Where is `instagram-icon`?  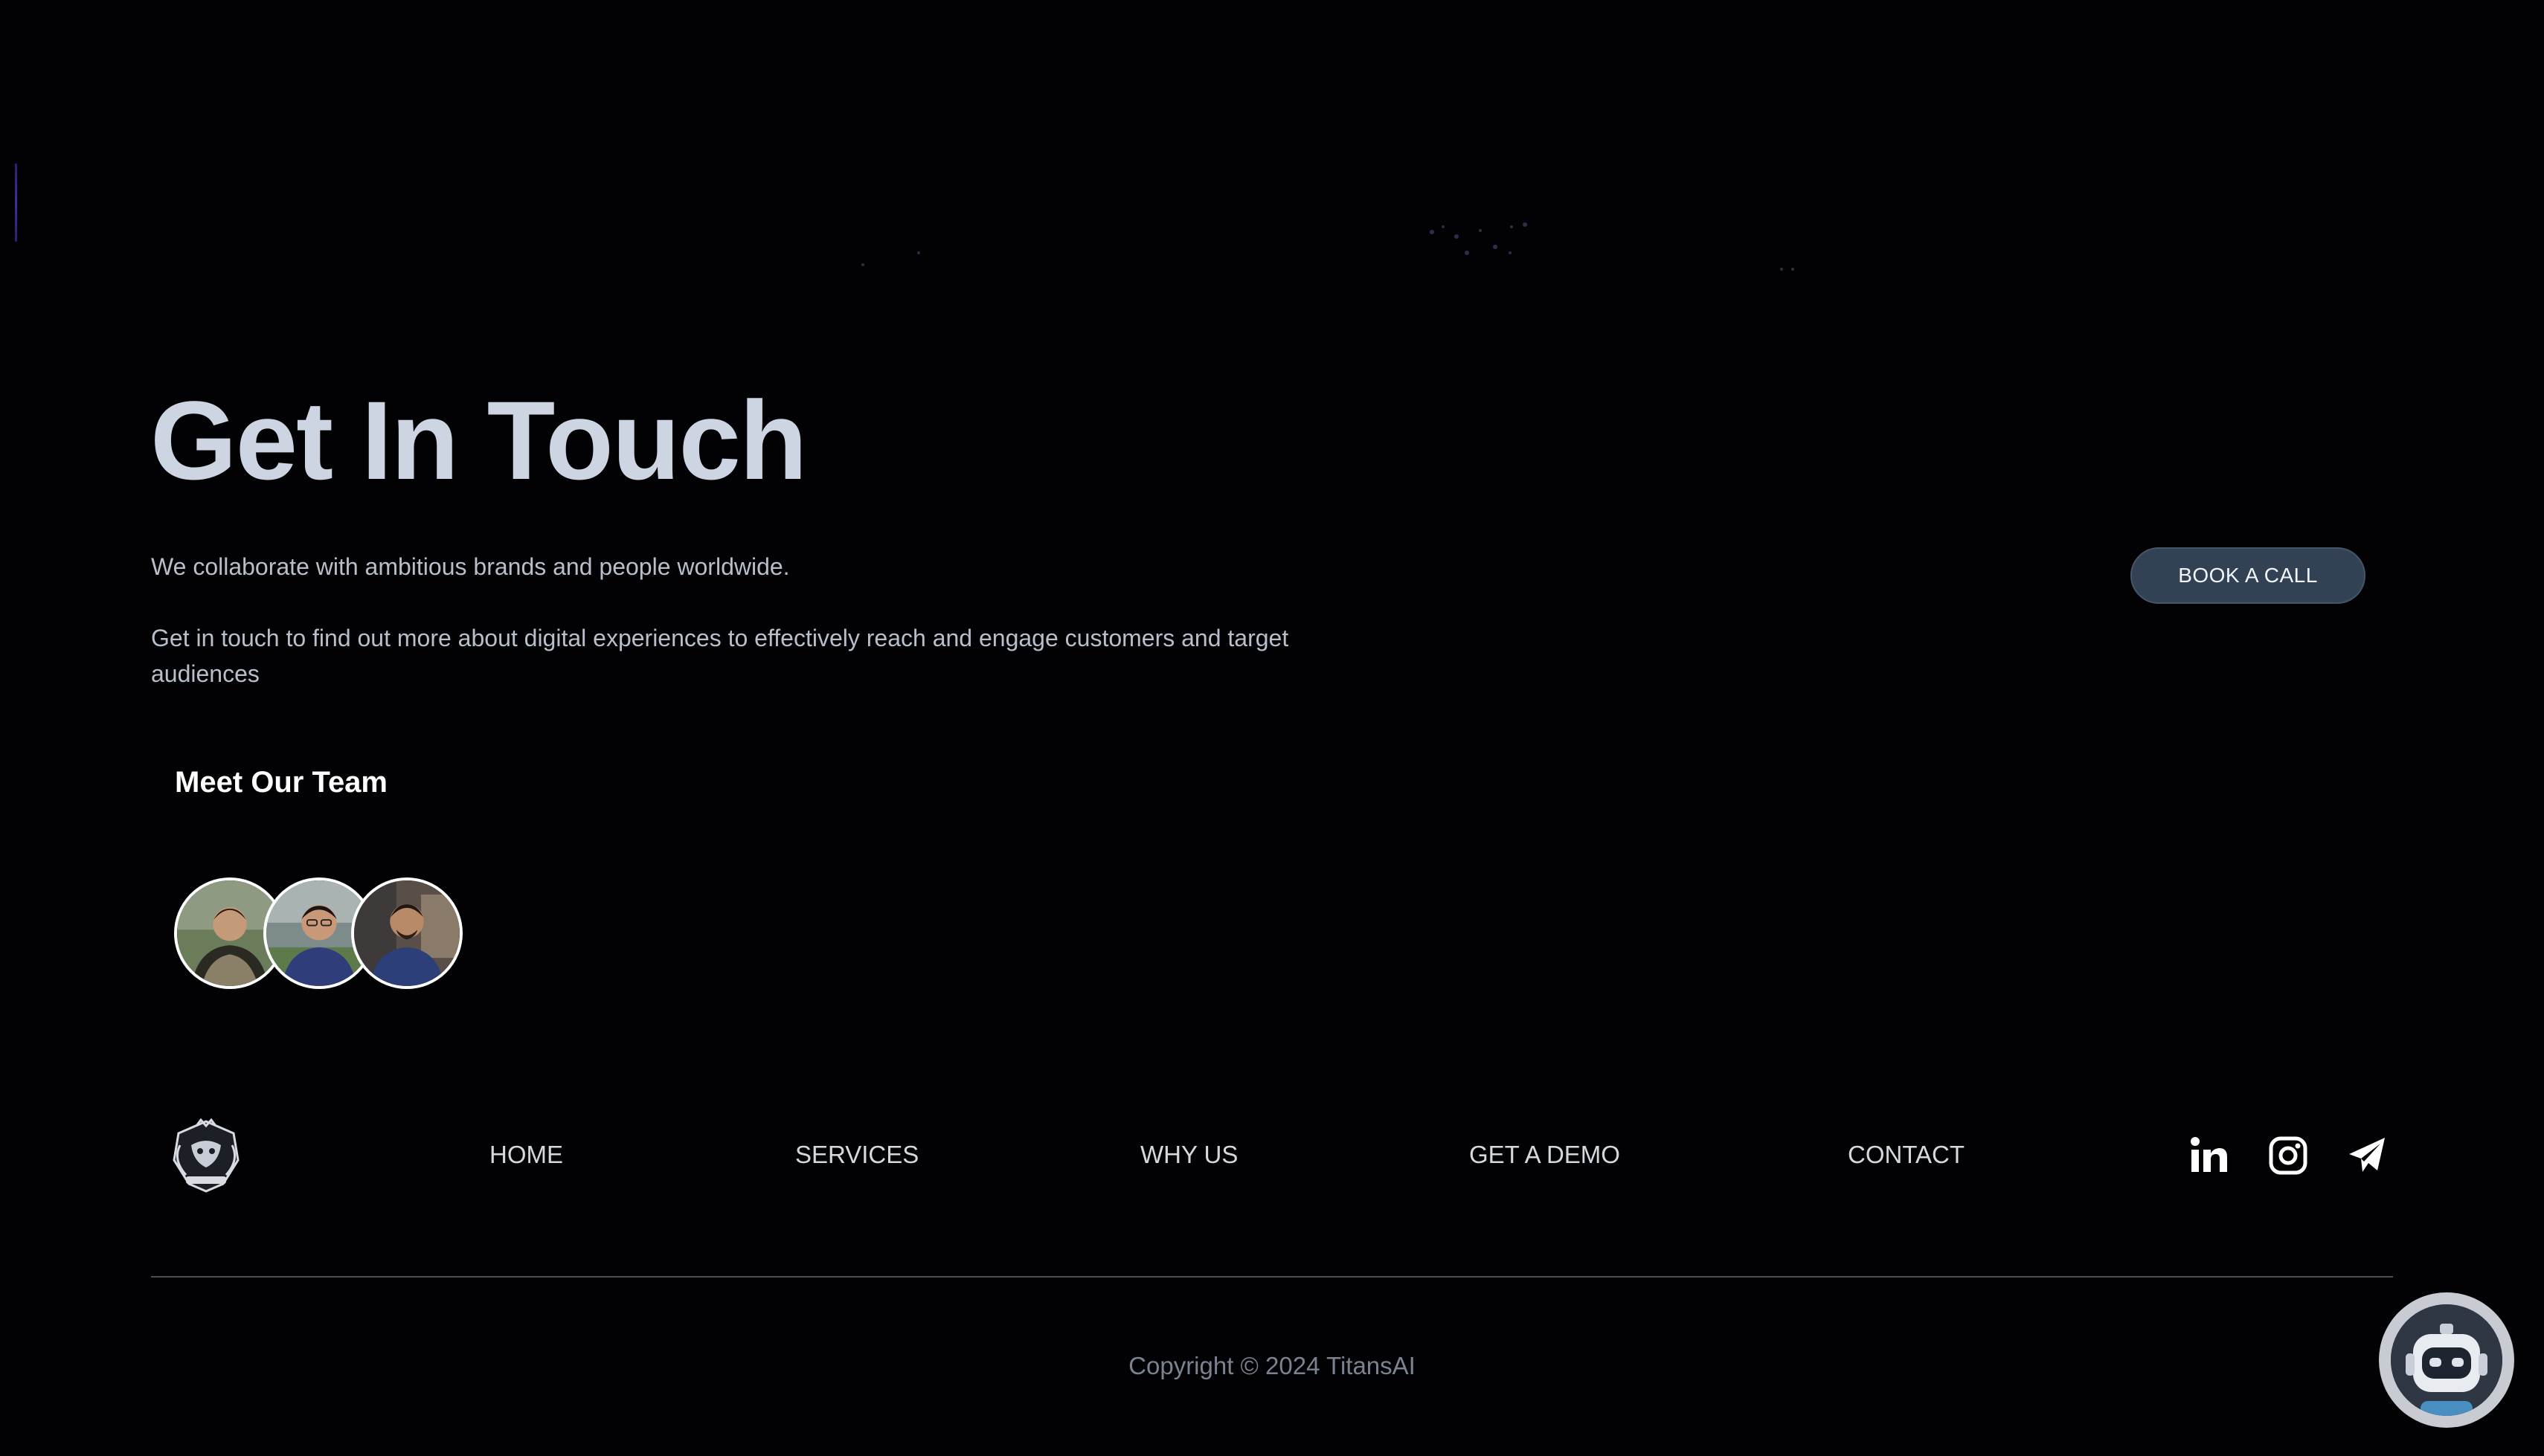 instagram-icon is located at coordinates (2288, 1156).